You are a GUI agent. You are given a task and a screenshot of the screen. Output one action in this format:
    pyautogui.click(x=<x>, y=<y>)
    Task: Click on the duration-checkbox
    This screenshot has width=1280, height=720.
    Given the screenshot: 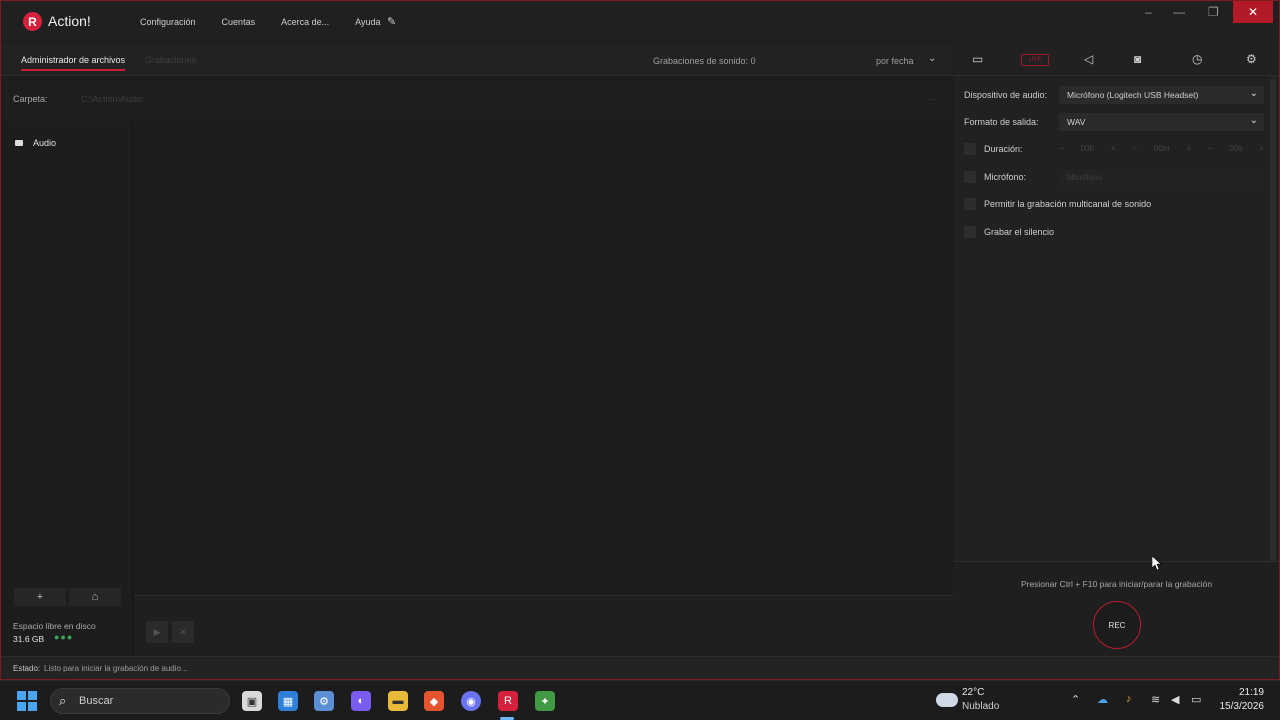 What is the action you would take?
    pyautogui.click(x=970, y=149)
    